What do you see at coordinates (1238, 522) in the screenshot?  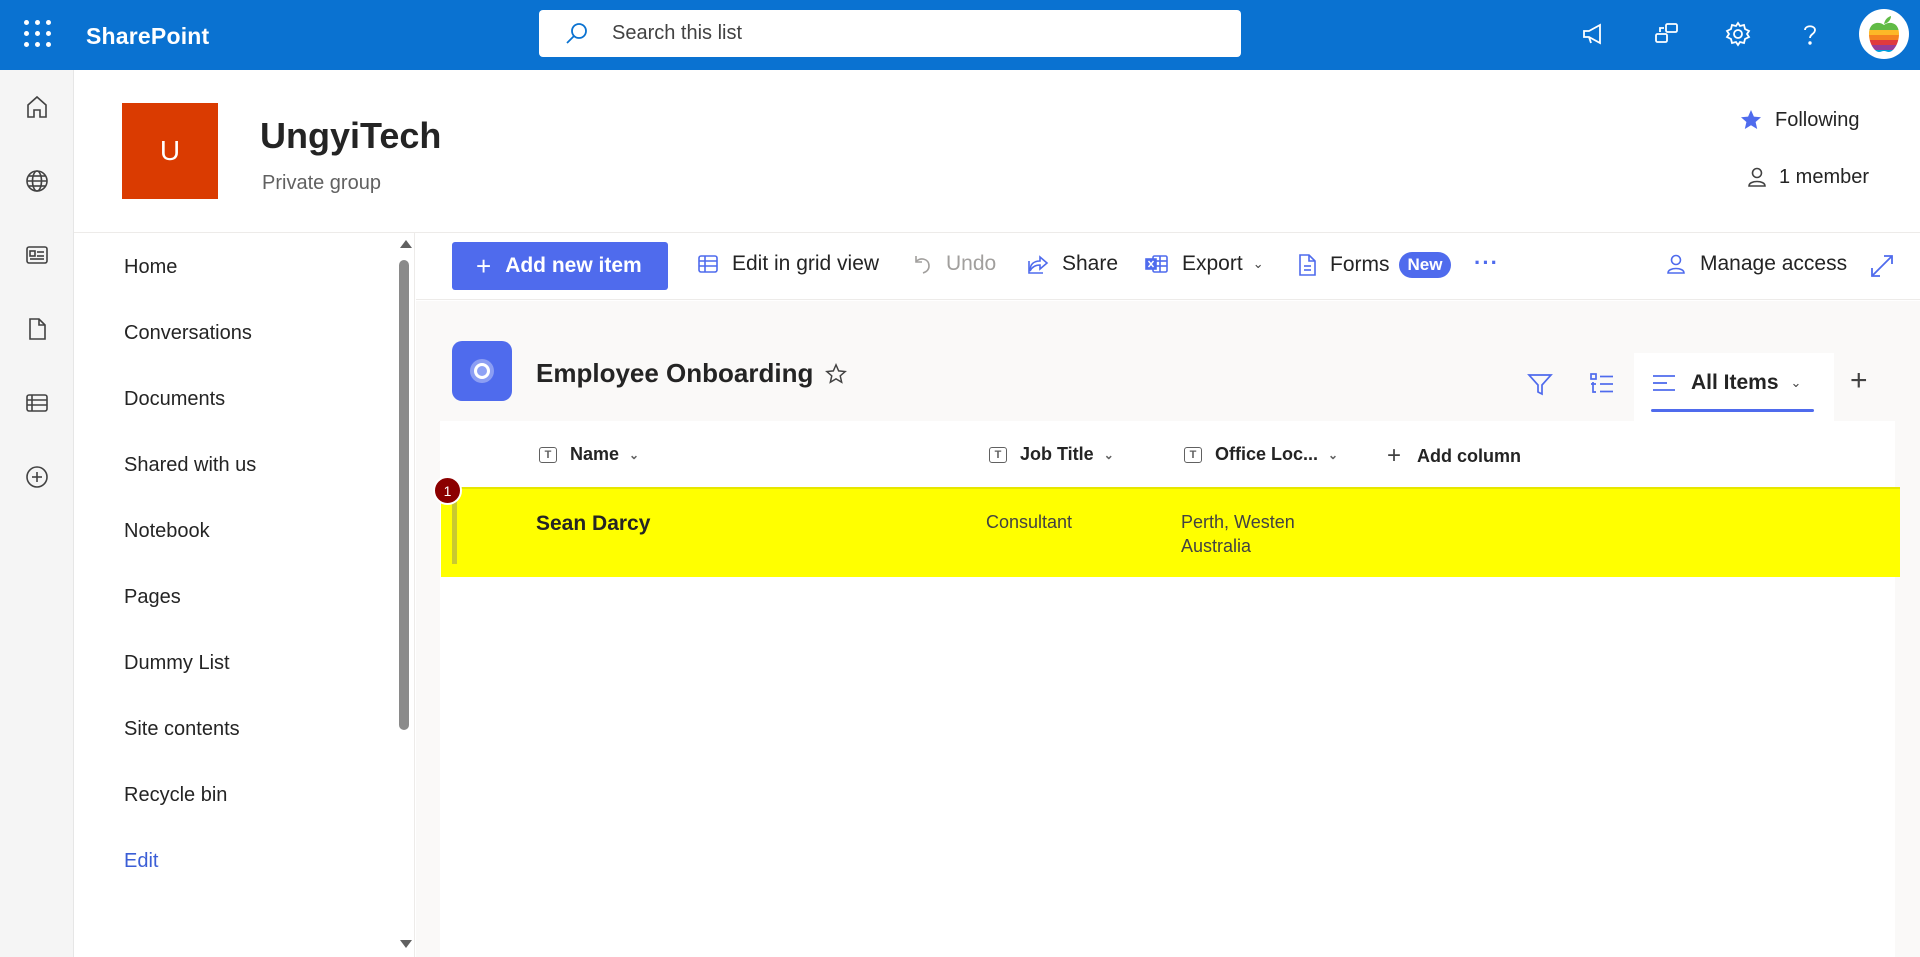 I see `office-line-1: Perth, Westen` at bounding box center [1238, 522].